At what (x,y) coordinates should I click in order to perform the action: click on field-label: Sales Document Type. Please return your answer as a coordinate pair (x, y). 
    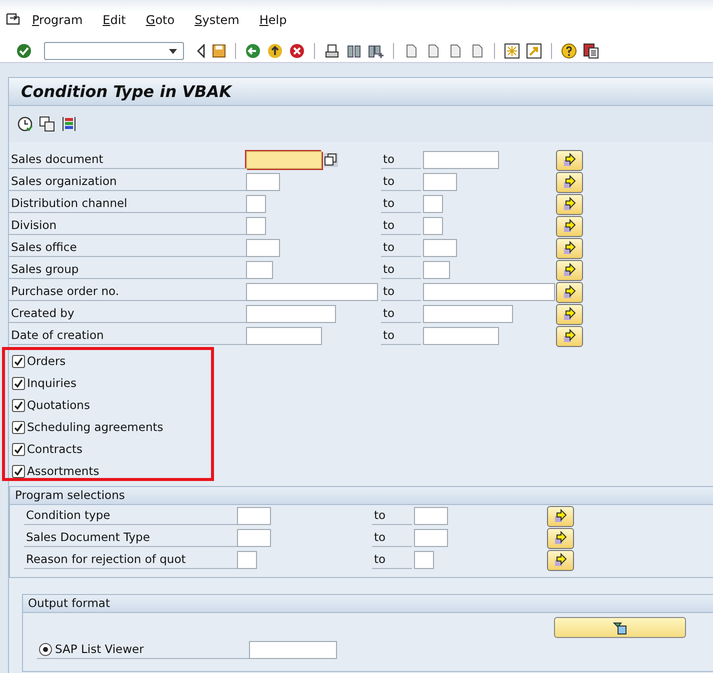
    Looking at the image, I should click on (130, 538).